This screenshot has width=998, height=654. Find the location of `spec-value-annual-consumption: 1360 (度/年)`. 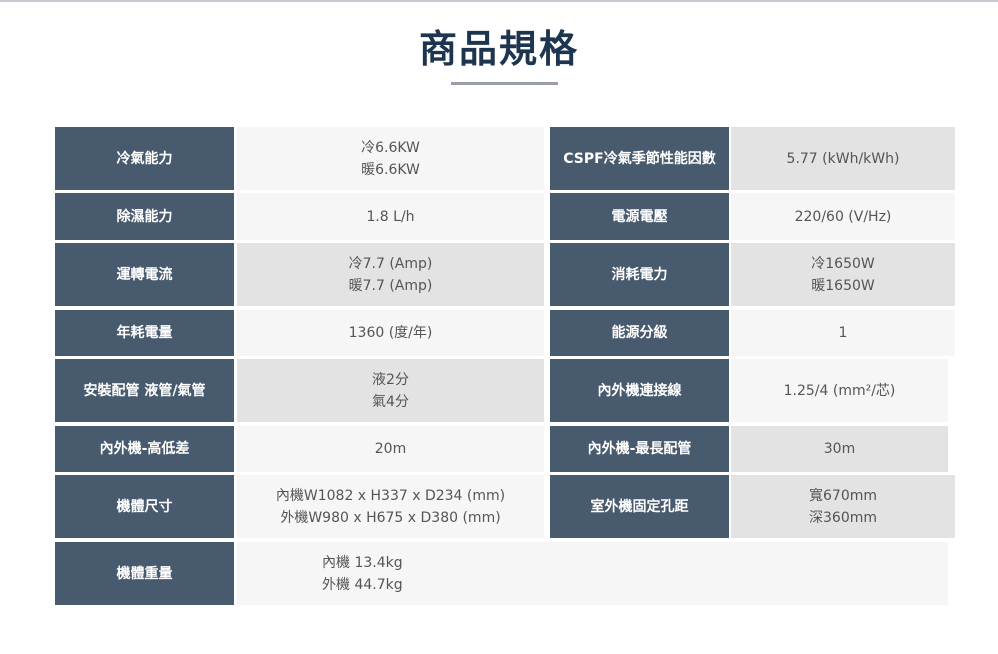

spec-value-annual-consumption: 1360 (度/年) is located at coordinates (390, 333).